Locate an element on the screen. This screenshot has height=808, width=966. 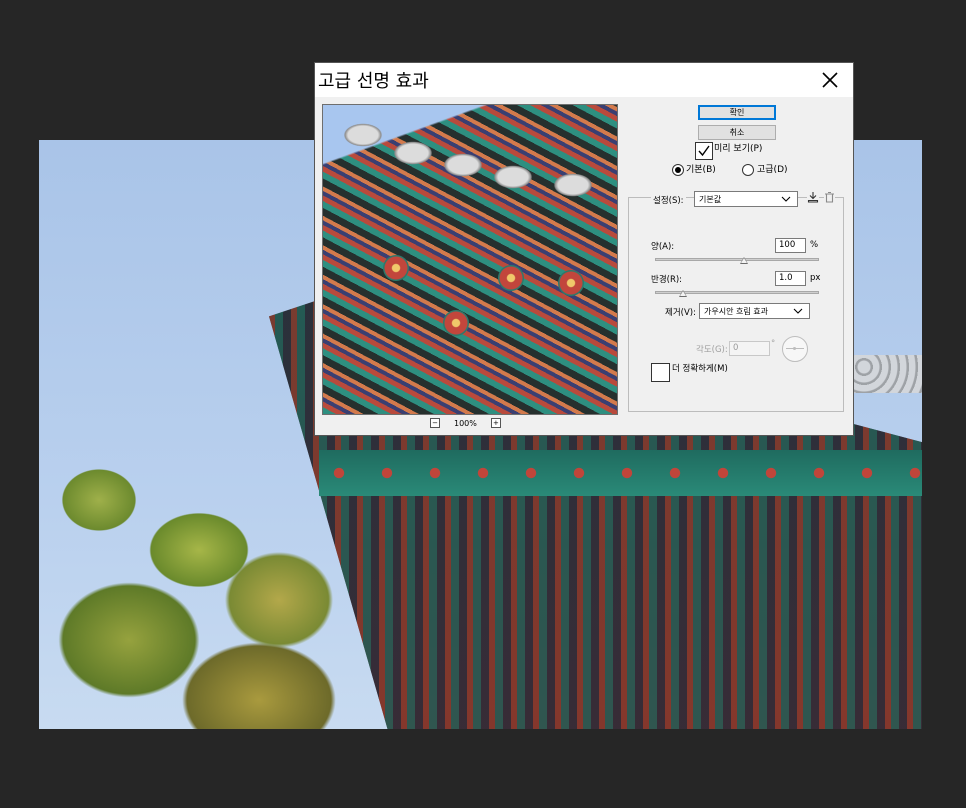
ok-button: 확인 is located at coordinates (737, 112).